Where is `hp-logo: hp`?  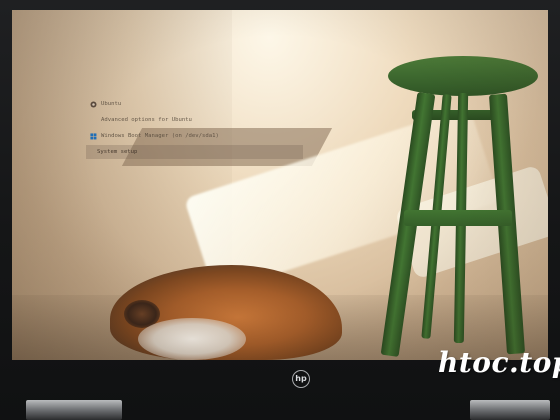 hp-logo: hp is located at coordinates (301, 379).